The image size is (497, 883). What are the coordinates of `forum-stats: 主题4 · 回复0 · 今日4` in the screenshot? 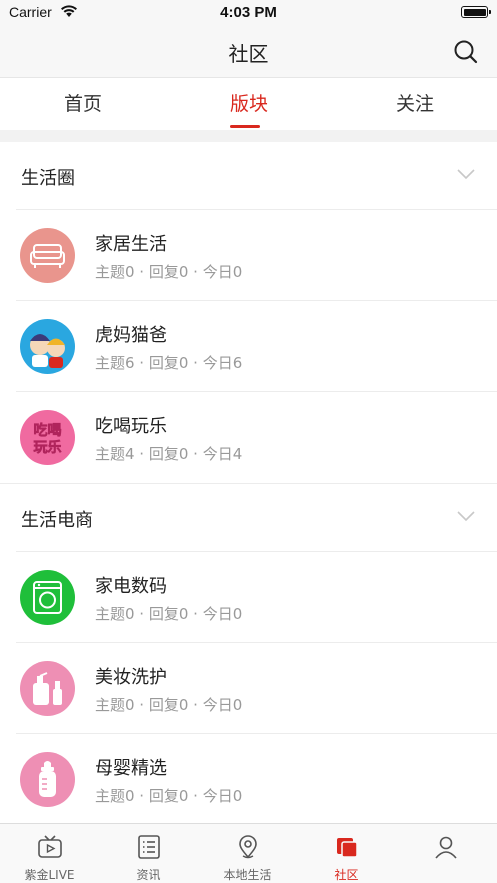 It's located at (169, 454).